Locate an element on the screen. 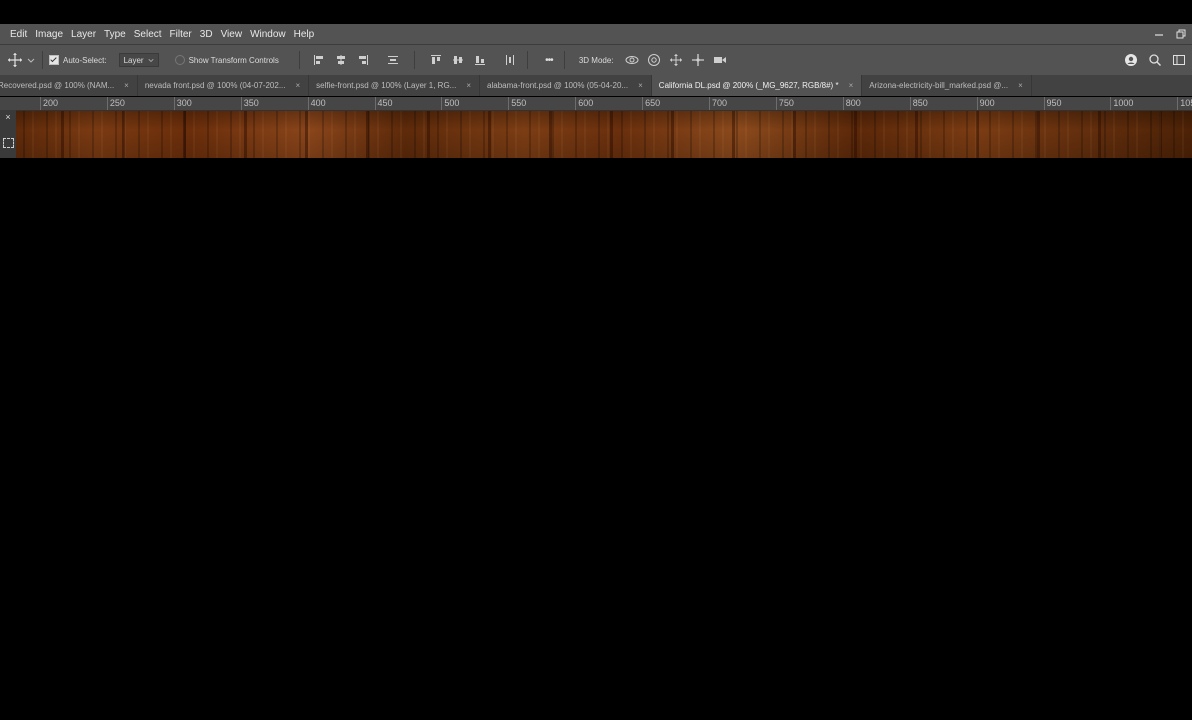  account-button is located at coordinates (1131, 60).